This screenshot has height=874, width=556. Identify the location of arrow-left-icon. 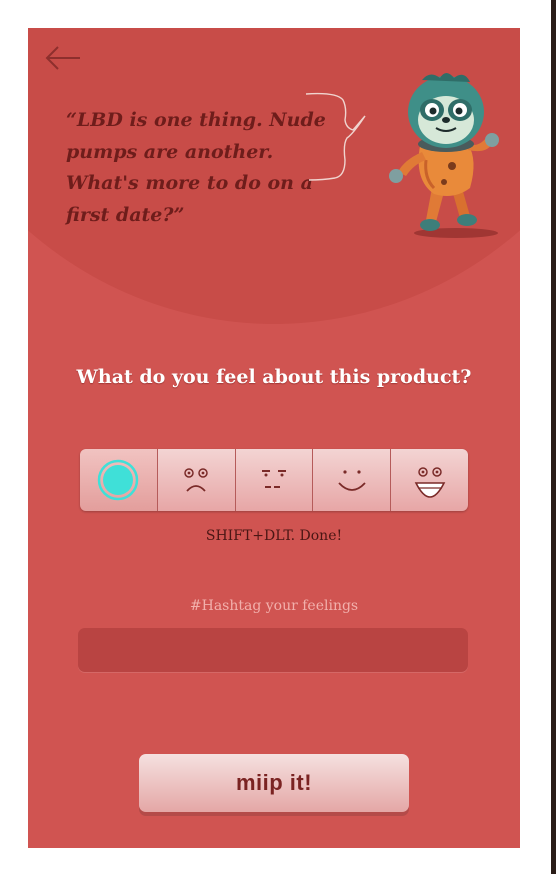
(62, 58).